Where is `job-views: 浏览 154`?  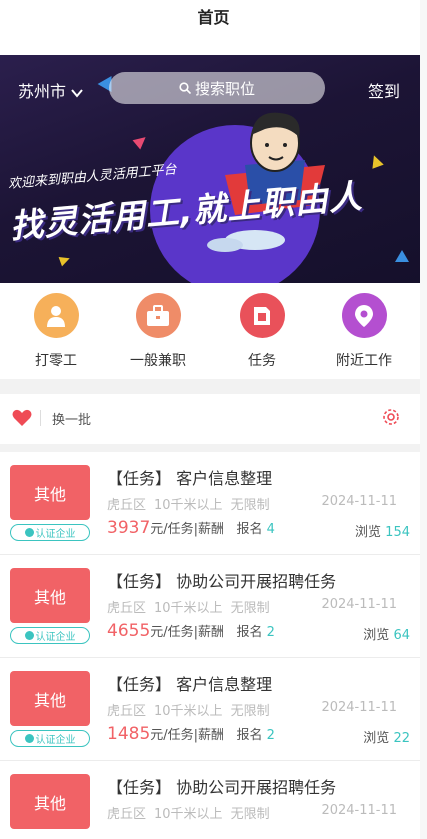
job-views: 浏览 154 is located at coordinates (382, 532).